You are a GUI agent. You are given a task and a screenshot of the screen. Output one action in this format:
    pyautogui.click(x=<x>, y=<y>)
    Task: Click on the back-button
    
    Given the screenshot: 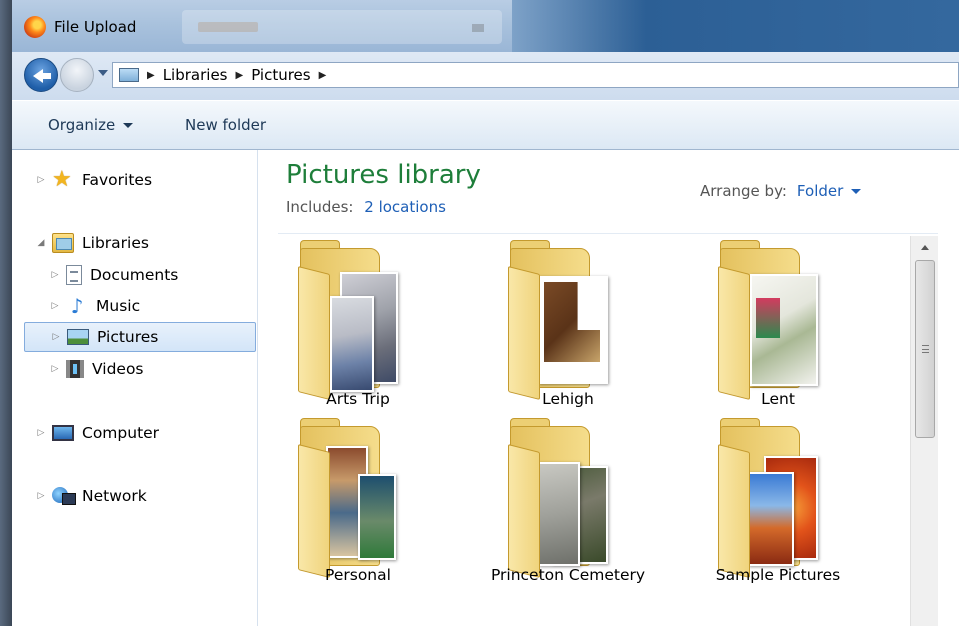 What is the action you would take?
    pyautogui.click(x=41, y=75)
    